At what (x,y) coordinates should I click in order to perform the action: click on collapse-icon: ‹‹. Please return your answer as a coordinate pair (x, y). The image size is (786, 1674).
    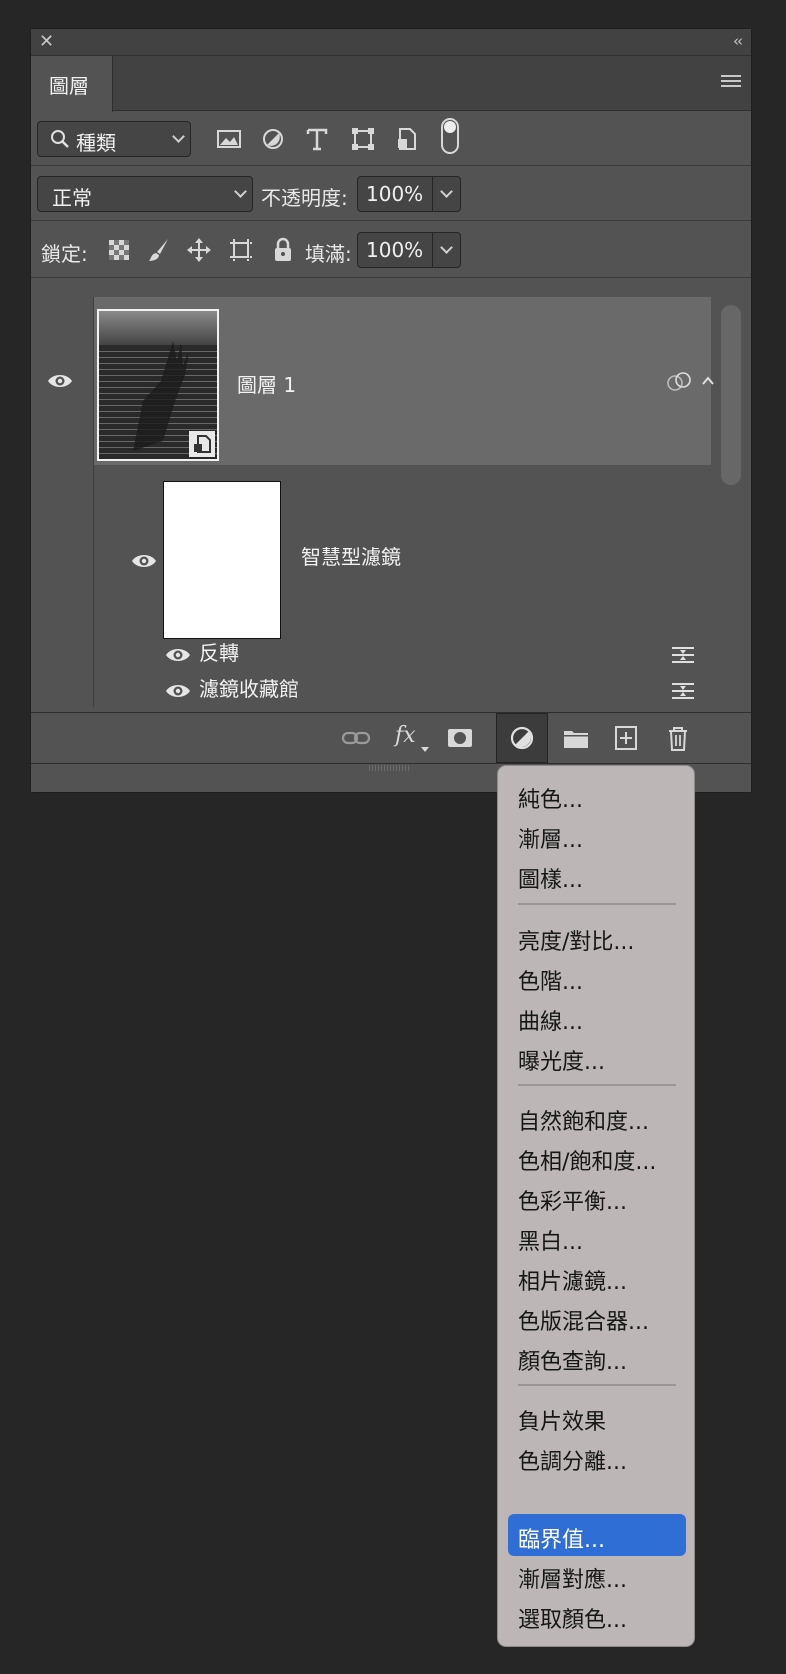
    Looking at the image, I should click on (738, 41).